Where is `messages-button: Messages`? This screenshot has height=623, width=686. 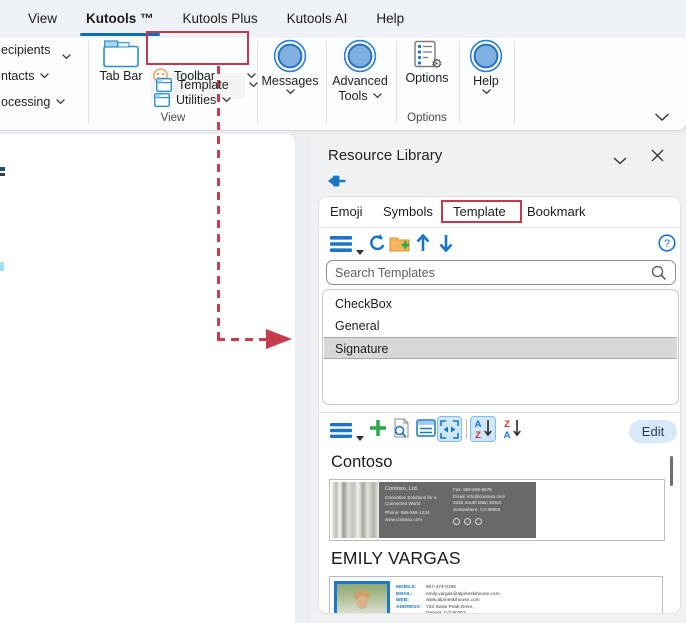 messages-button: Messages is located at coordinates (290, 67).